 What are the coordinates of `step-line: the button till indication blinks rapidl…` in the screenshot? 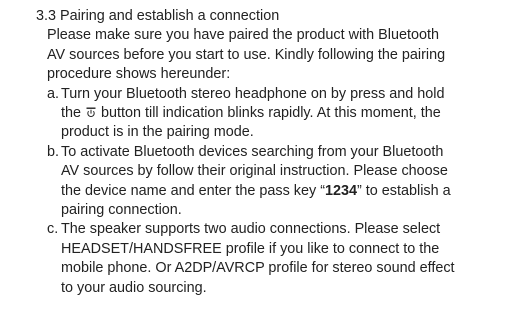 It's located at (288, 113).